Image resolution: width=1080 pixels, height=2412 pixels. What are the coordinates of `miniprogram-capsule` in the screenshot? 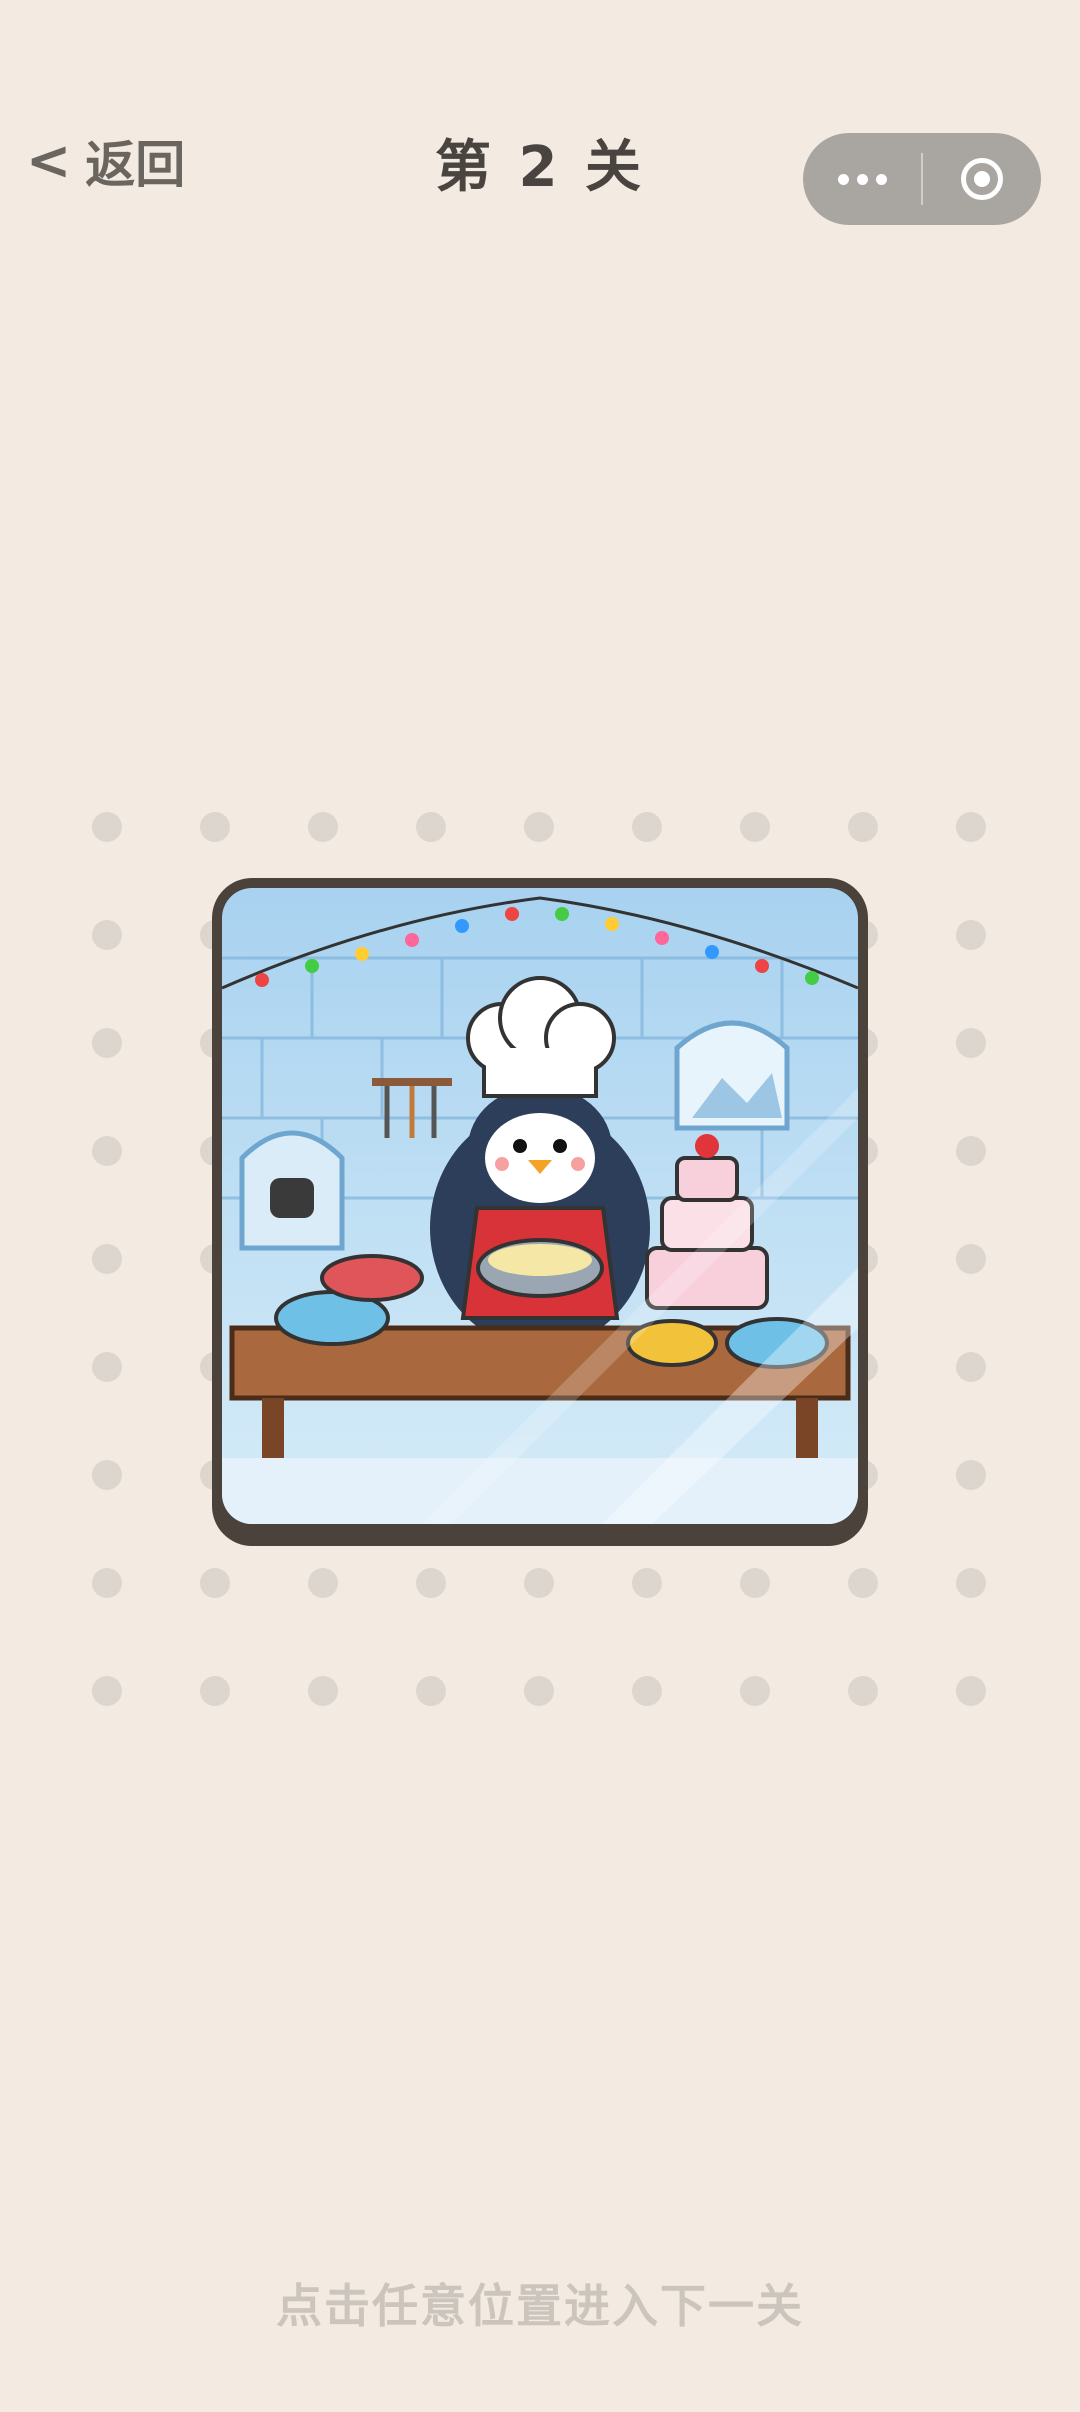 It's located at (922, 179).